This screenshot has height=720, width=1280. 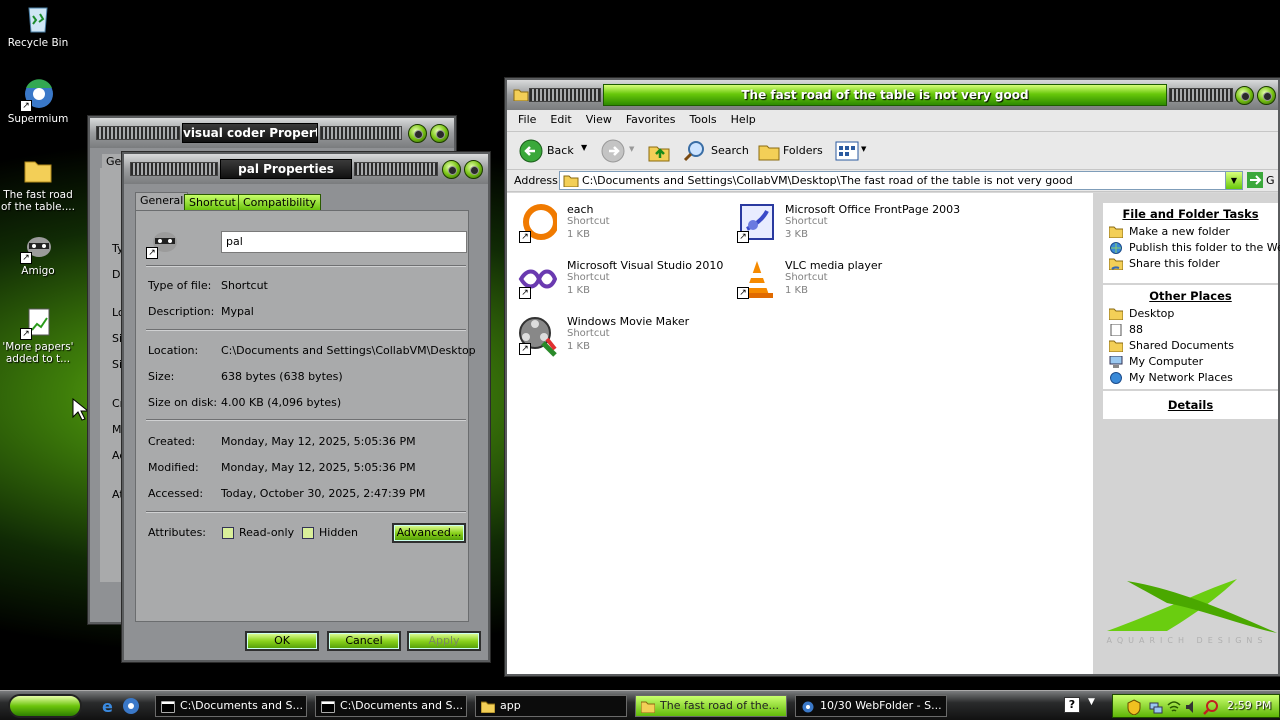 What do you see at coordinates (853, 151) in the screenshot?
I see `views-button: ▼` at bounding box center [853, 151].